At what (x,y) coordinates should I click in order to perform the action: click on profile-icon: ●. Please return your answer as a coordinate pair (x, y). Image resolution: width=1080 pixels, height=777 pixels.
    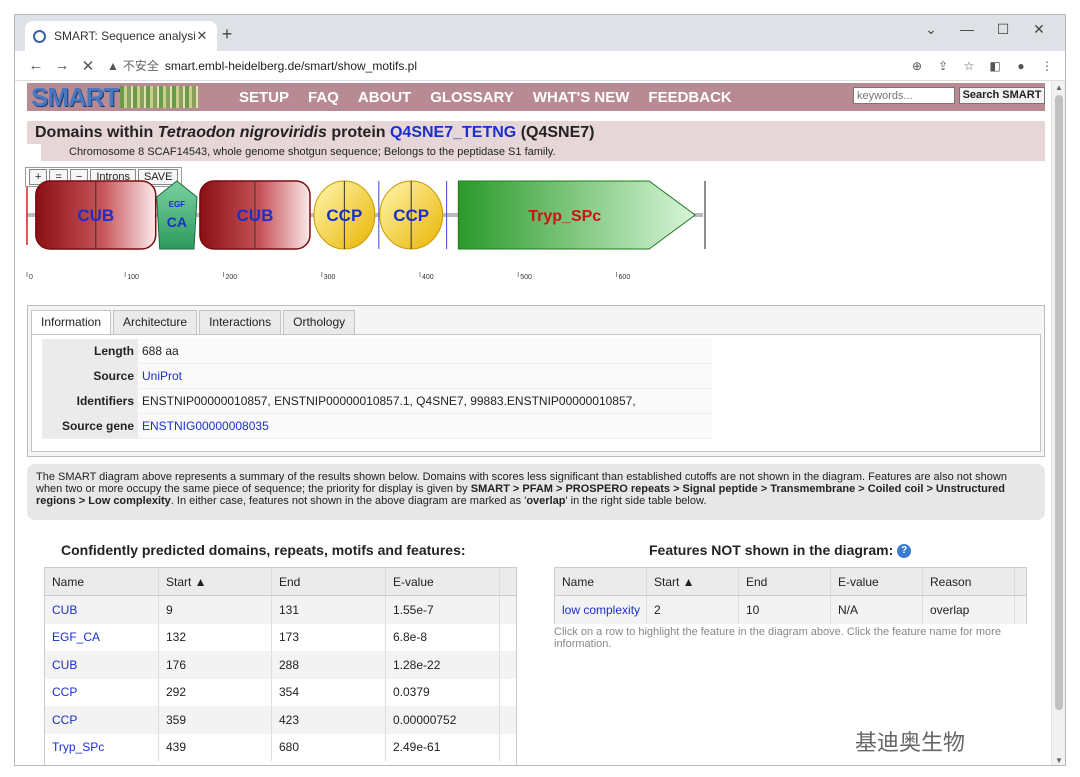
    Looking at the image, I should click on (1021, 66).